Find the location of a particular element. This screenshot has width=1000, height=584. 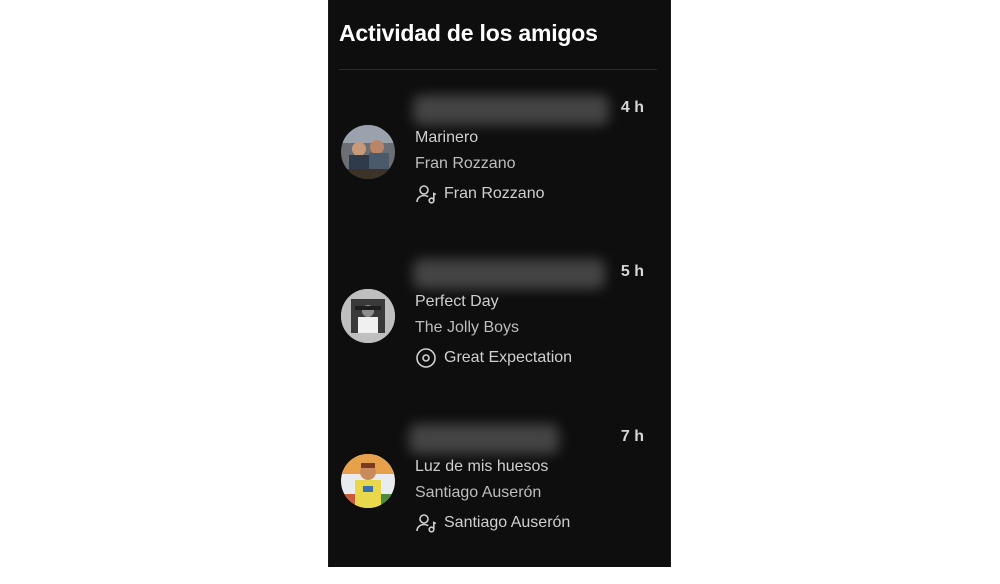

context-label: Santiago Auserón is located at coordinates (507, 522).